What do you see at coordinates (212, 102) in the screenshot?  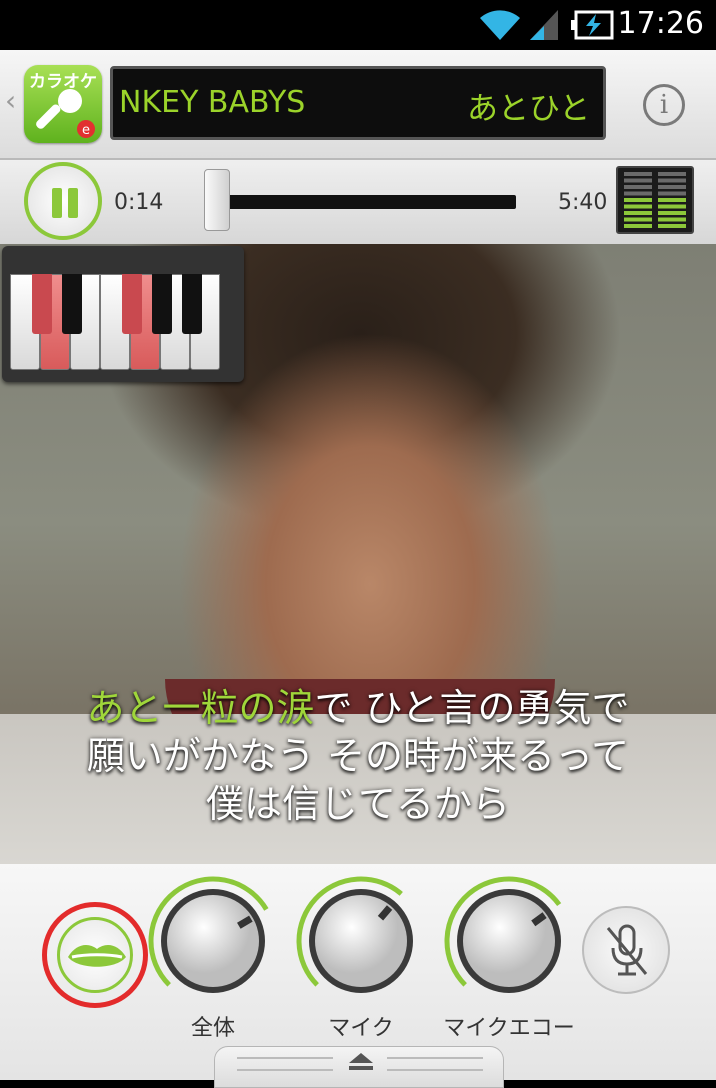 I see `ticker-artist: NKEY BABYS` at bounding box center [212, 102].